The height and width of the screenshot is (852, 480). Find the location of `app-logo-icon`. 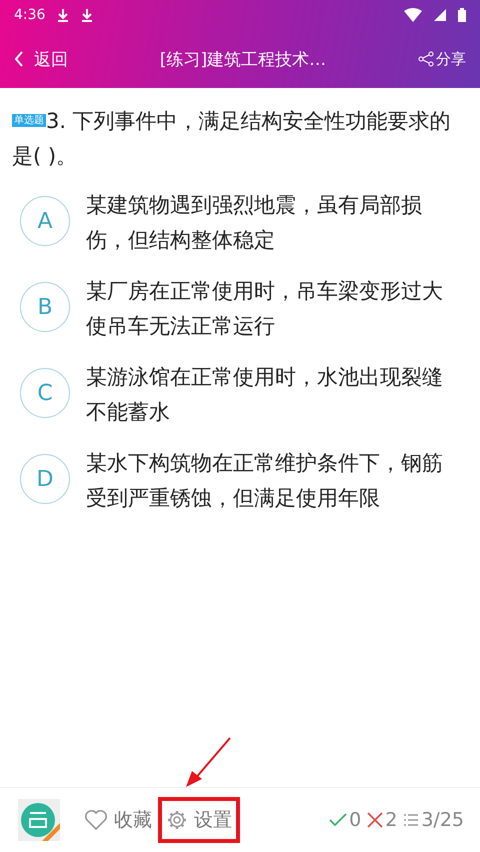

app-logo-icon is located at coordinates (39, 820).